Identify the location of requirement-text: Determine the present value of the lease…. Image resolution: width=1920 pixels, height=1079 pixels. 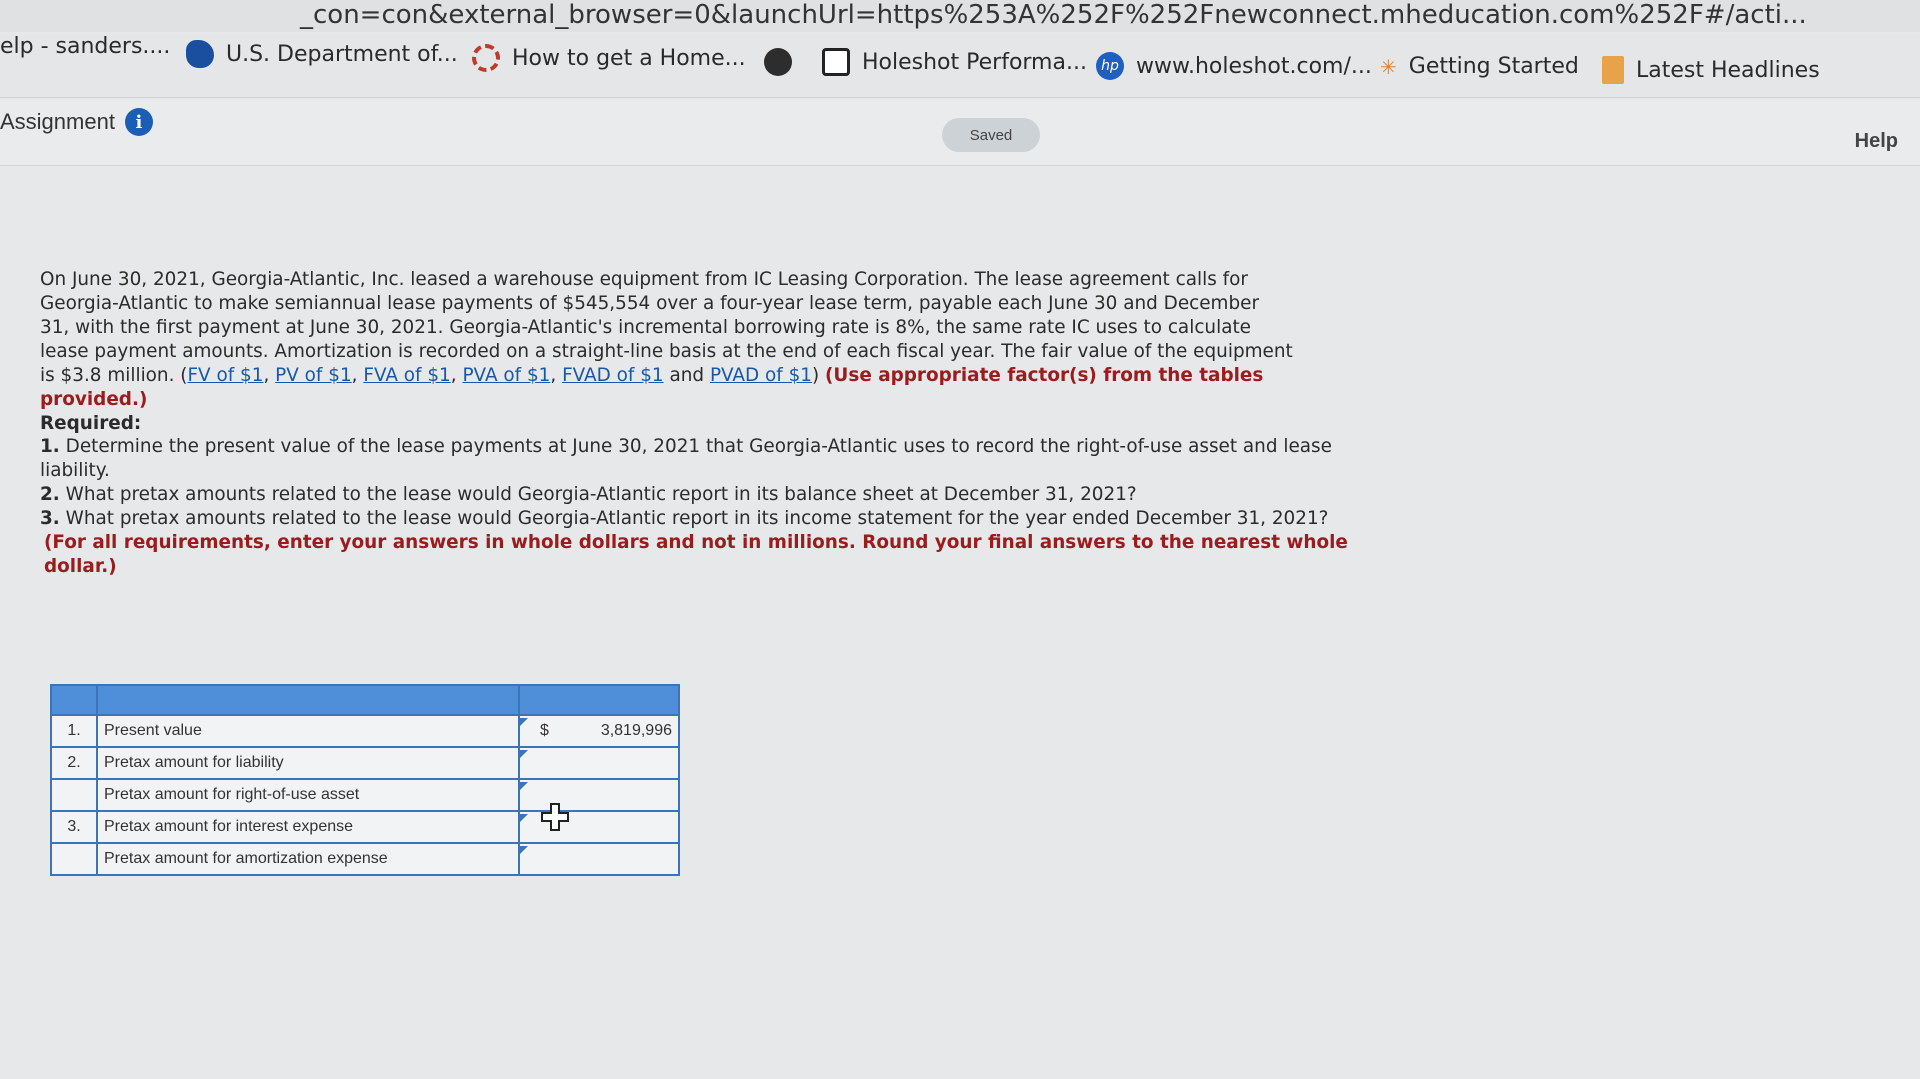
(686, 459).